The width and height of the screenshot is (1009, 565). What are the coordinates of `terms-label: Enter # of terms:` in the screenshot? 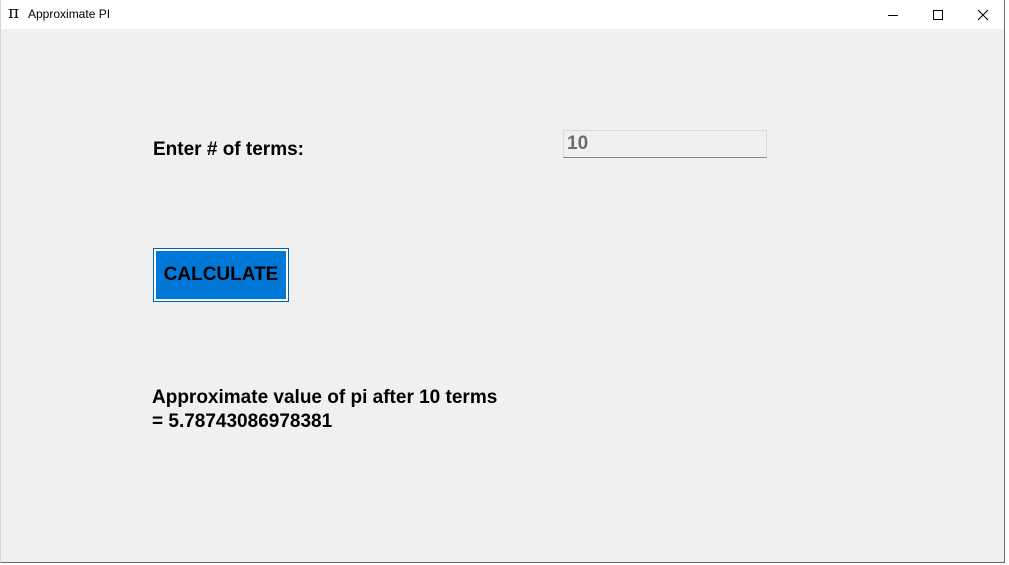 It's located at (228, 149).